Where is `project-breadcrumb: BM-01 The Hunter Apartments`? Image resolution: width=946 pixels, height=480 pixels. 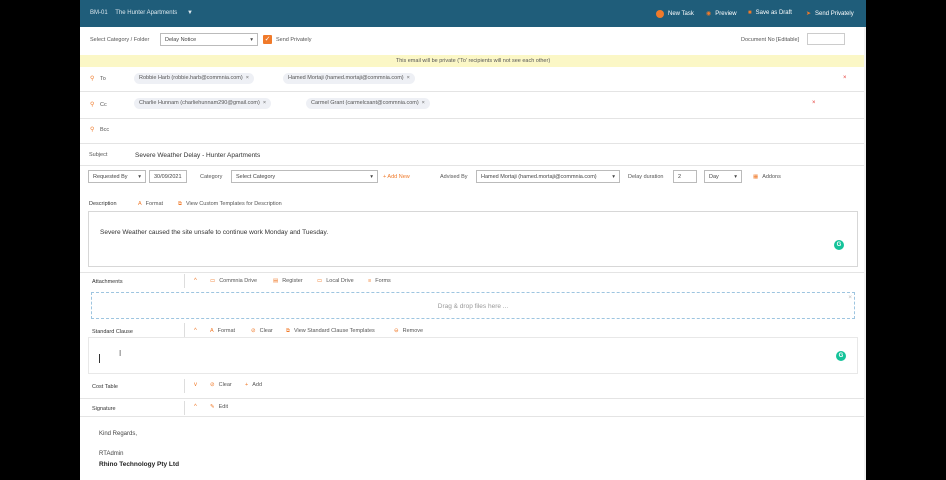 project-breadcrumb: BM-01 The Hunter Apartments is located at coordinates (136, 13).